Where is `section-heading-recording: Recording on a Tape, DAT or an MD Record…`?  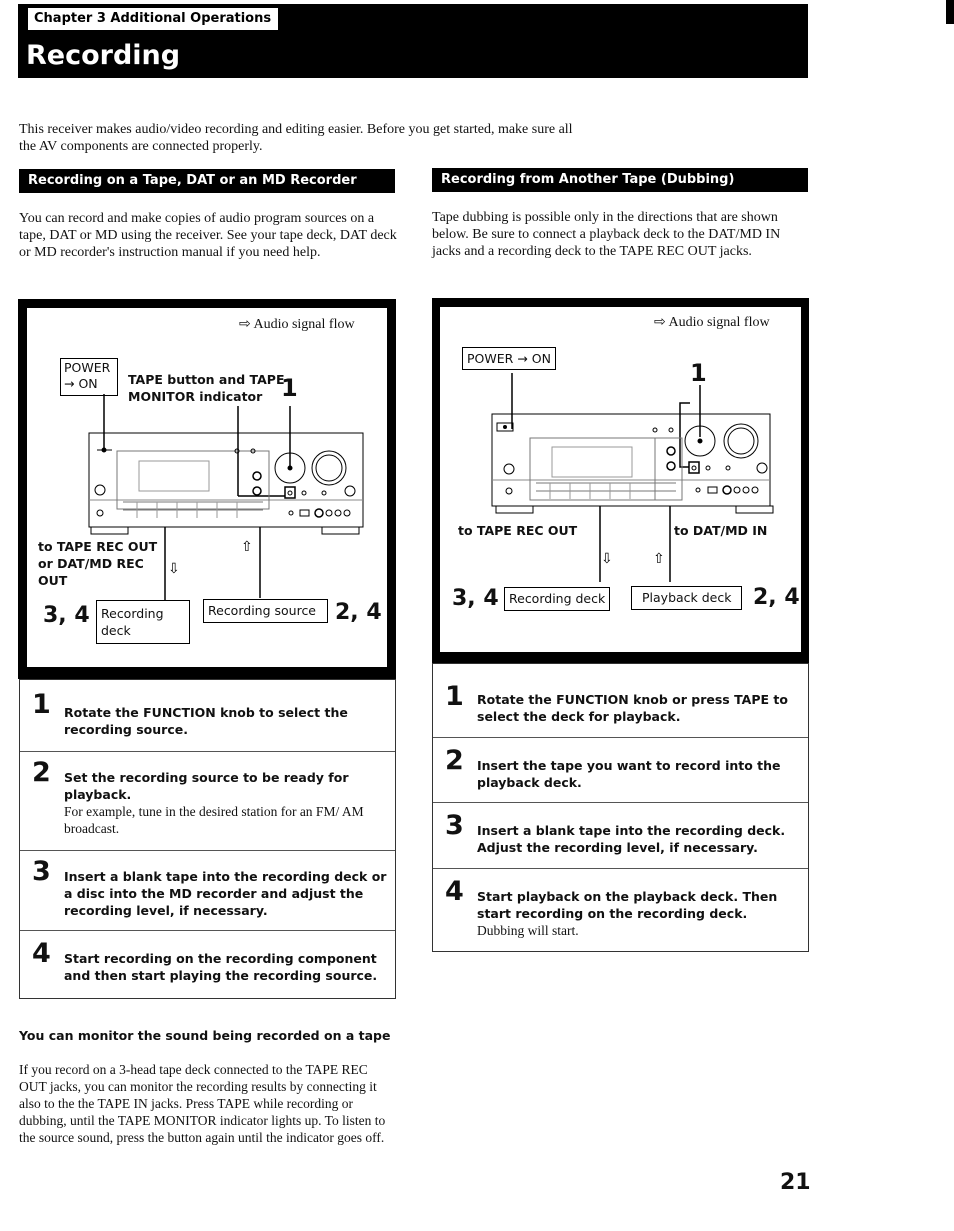
section-heading-recording: Recording on a Tape, DAT or an MD Record… is located at coordinates (207, 181).